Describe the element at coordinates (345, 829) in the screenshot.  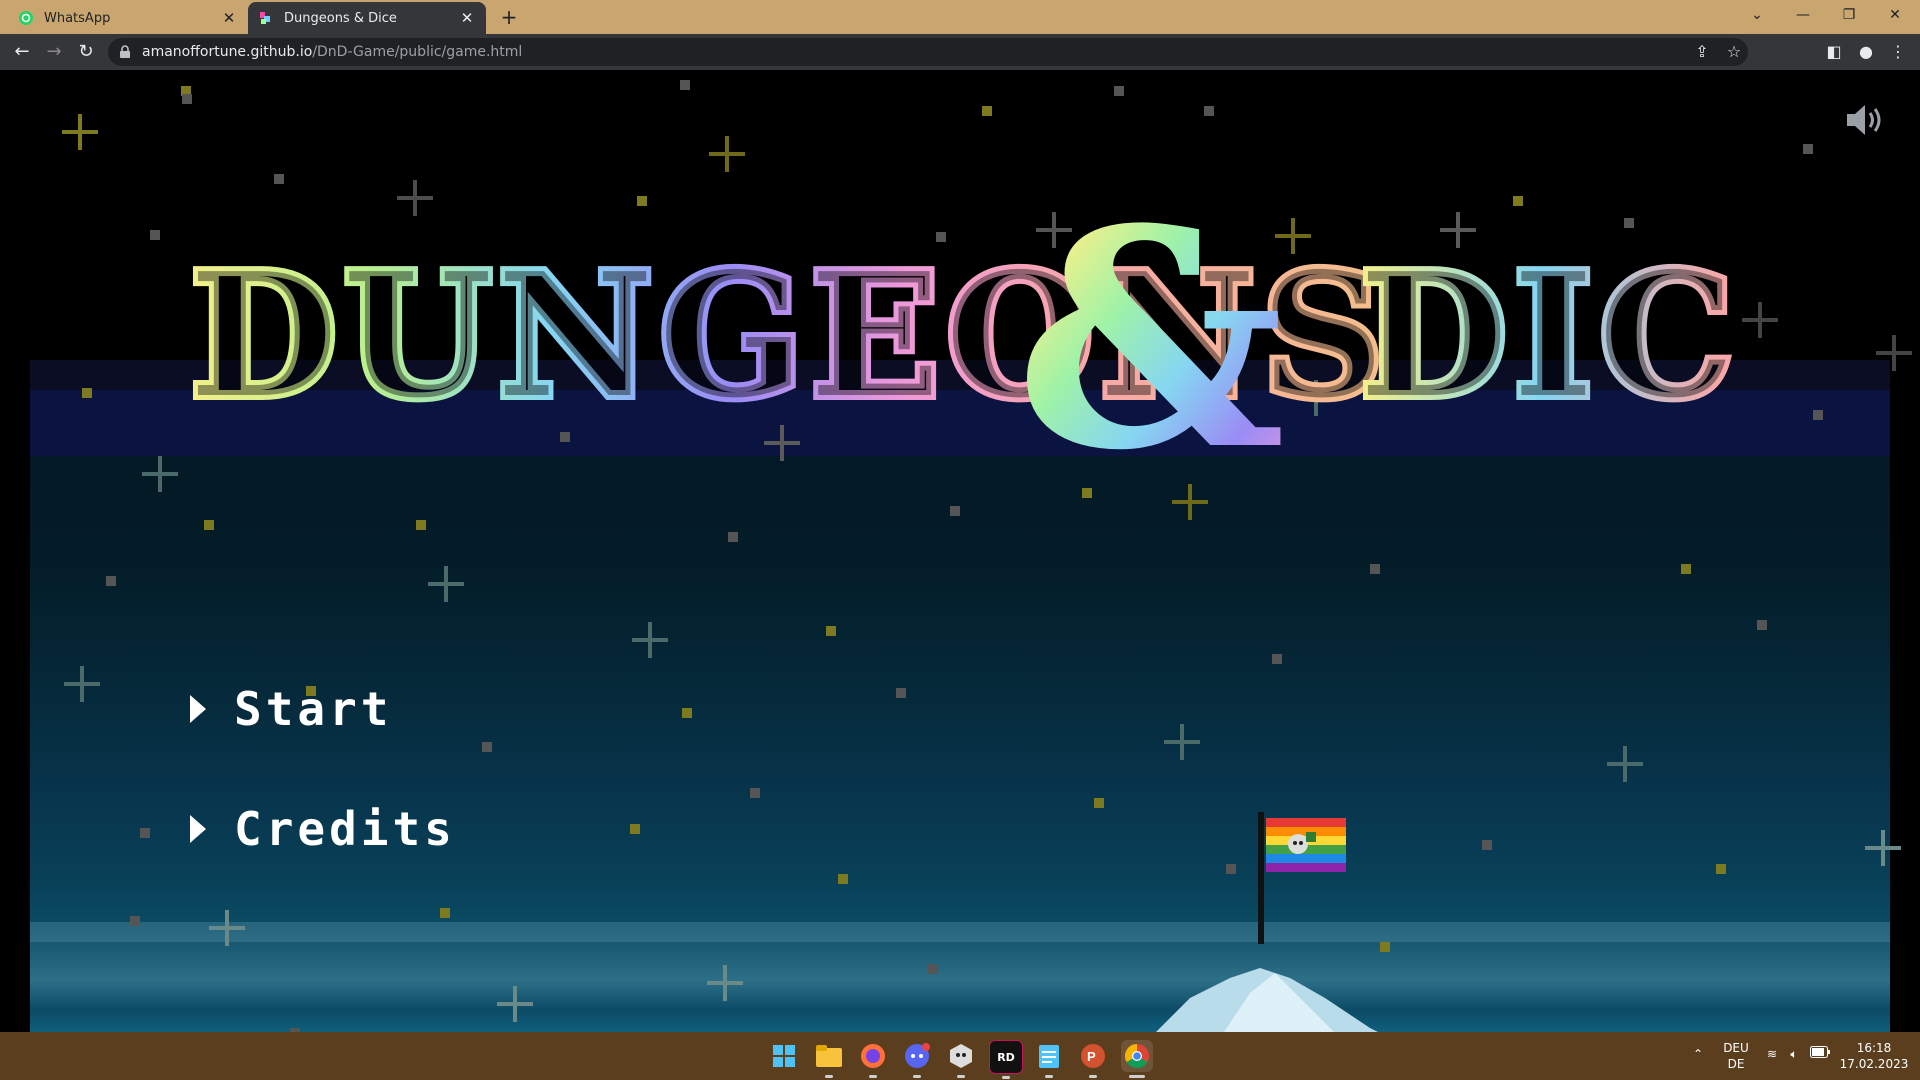
I see `menu-credits-label: Credits` at that location.